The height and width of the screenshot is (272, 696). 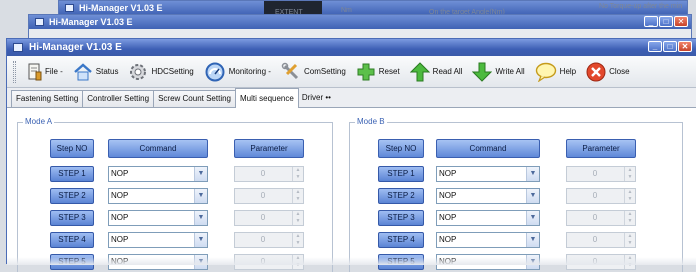 What do you see at coordinates (545, 72) in the screenshot?
I see `speech-bubble-icon` at bounding box center [545, 72].